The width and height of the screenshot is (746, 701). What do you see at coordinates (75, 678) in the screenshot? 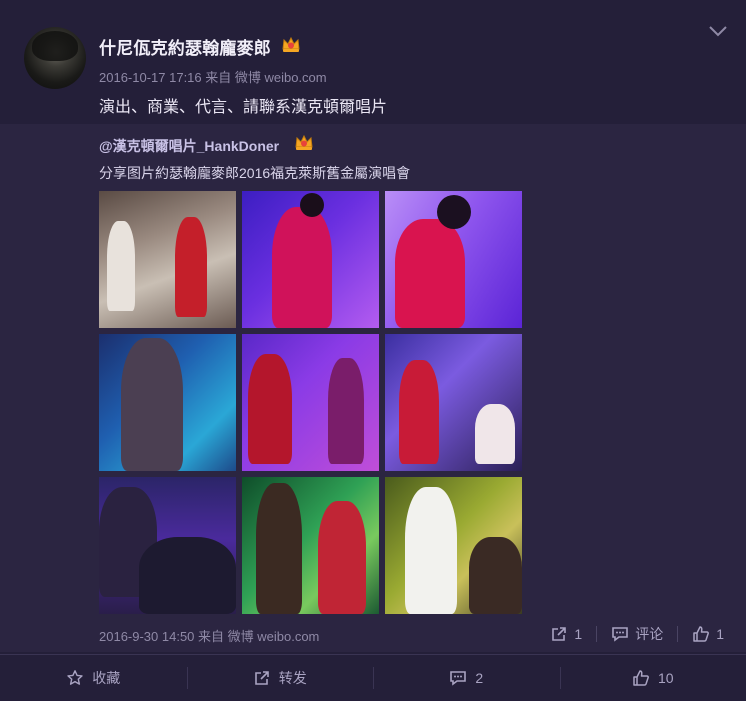
I see `star-icon` at bounding box center [75, 678].